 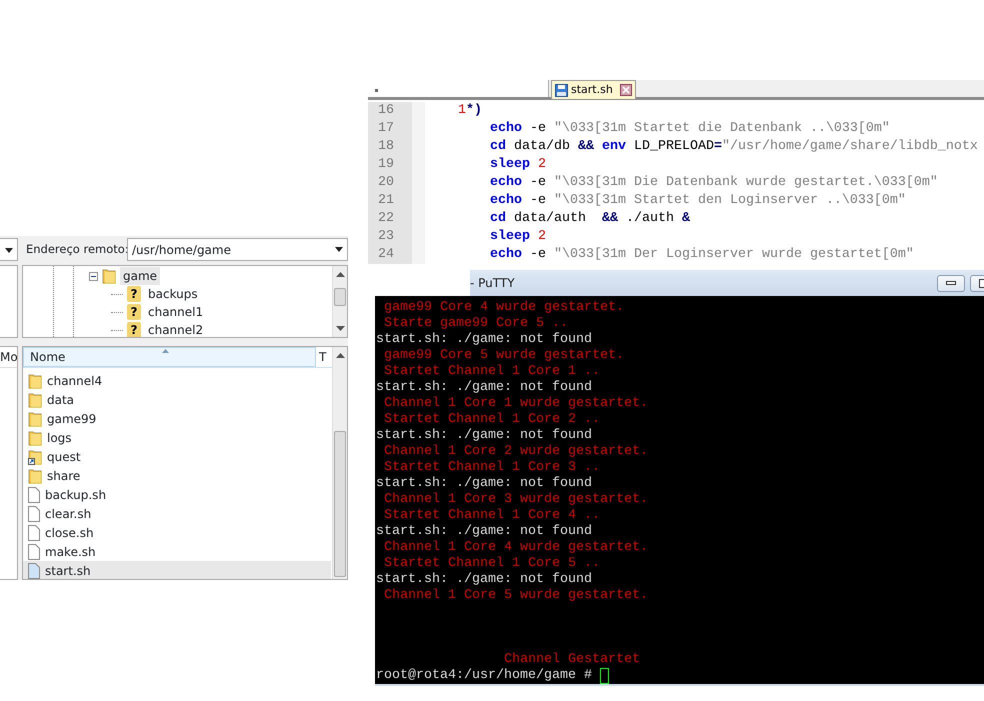 What do you see at coordinates (237, 249) in the screenshot?
I see `remote-address-field: /usr/home/game` at bounding box center [237, 249].